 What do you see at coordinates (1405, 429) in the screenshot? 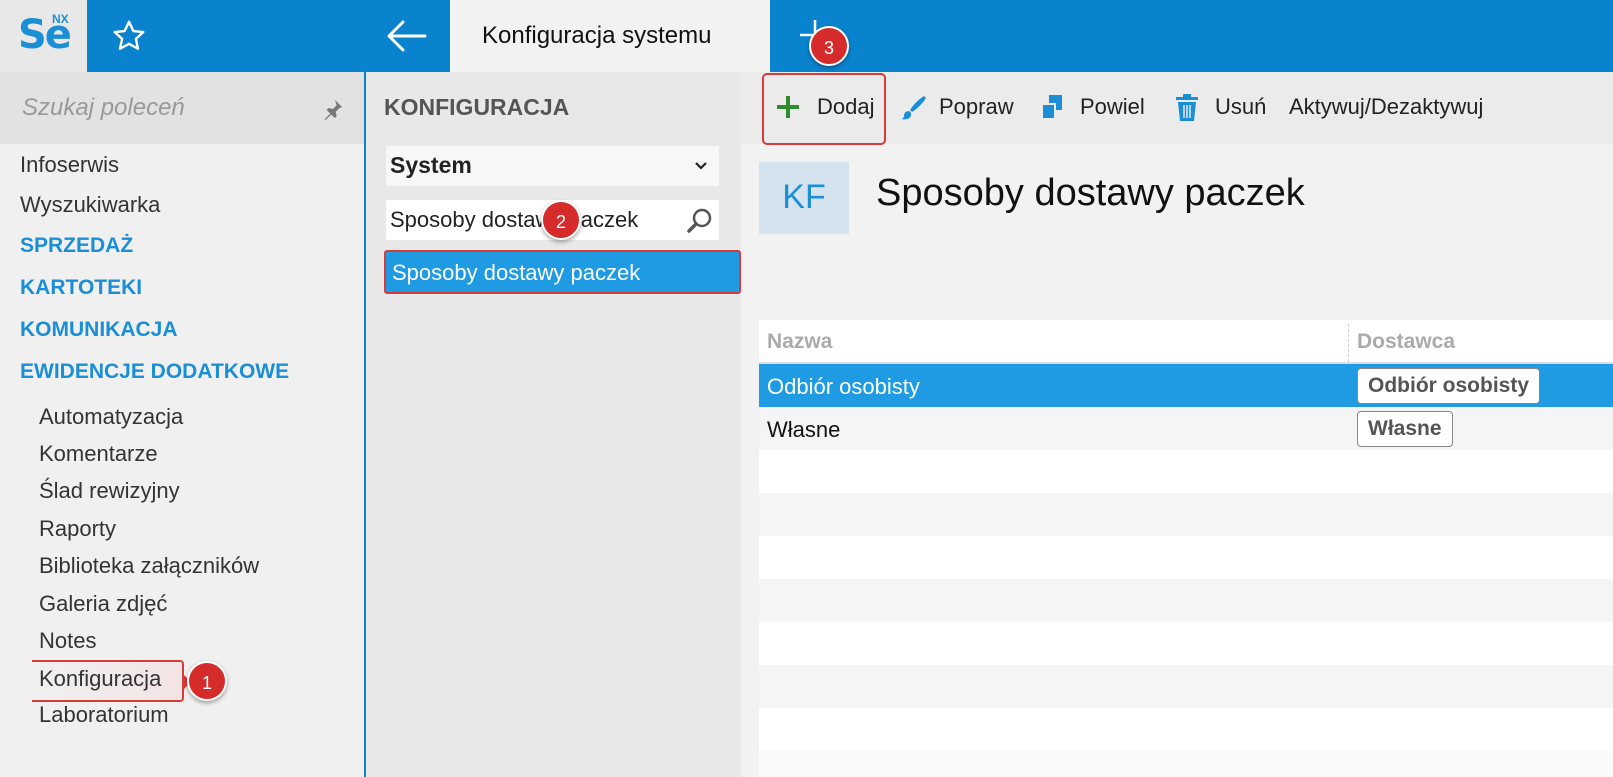
I see `supplier-chip: Własne` at bounding box center [1405, 429].